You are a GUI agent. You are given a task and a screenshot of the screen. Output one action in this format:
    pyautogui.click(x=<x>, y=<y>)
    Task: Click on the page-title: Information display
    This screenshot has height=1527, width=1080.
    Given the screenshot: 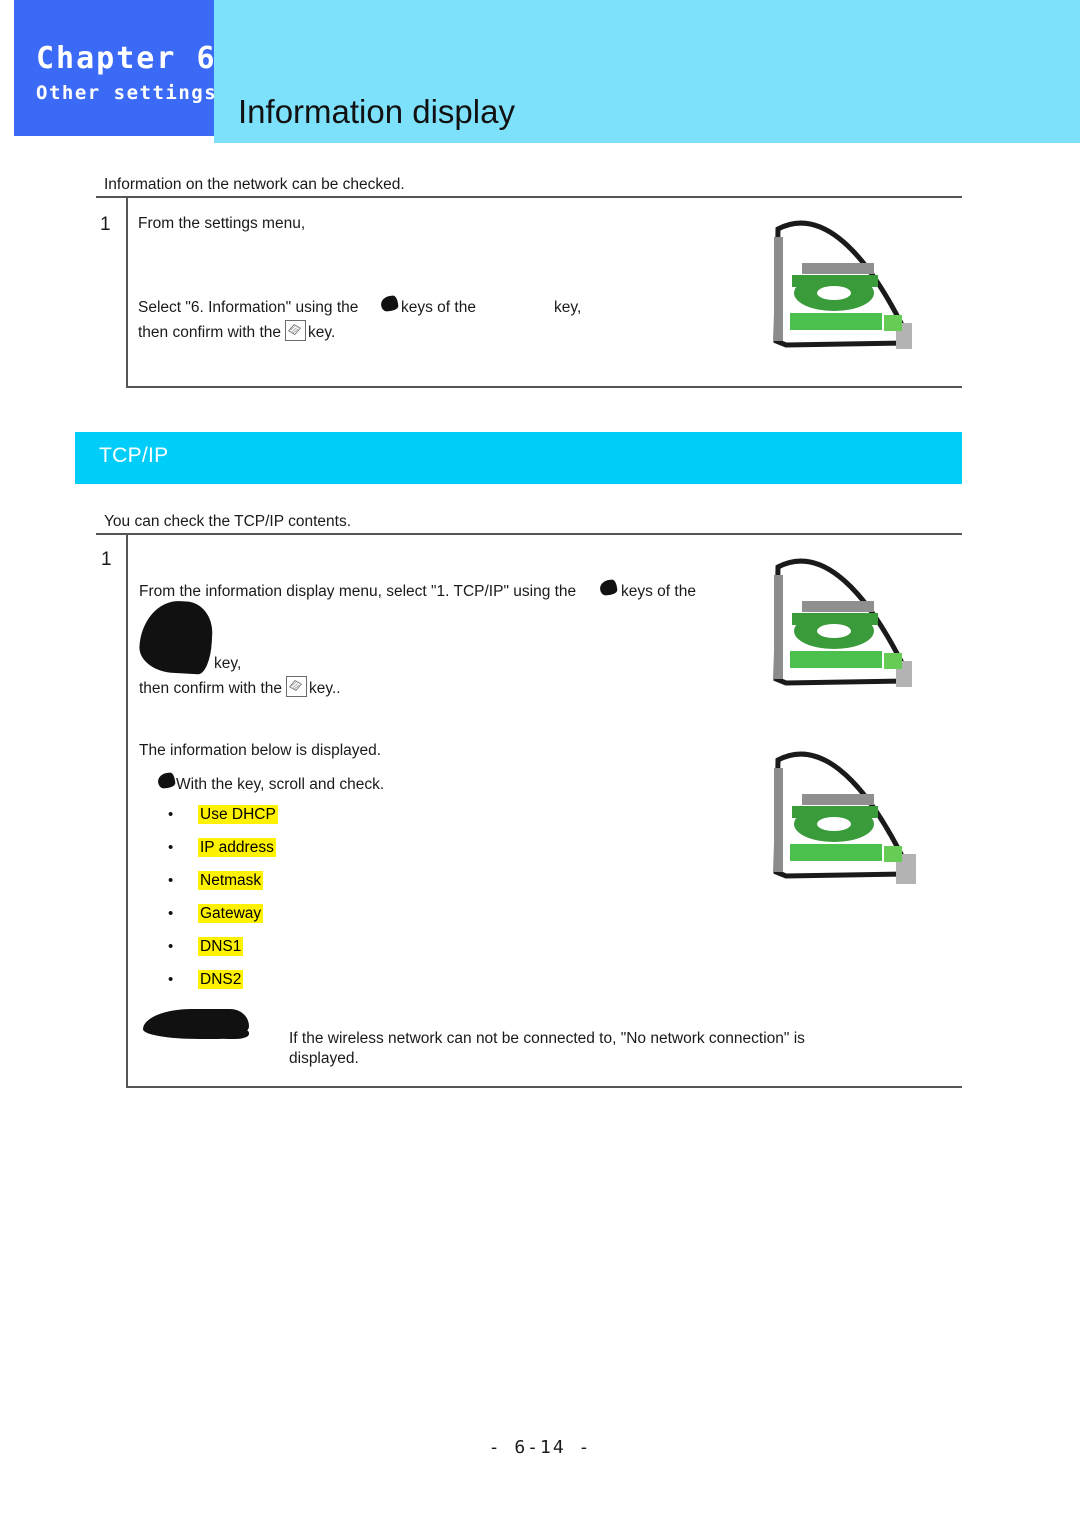 What is the action you would take?
    pyautogui.click(x=376, y=111)
    